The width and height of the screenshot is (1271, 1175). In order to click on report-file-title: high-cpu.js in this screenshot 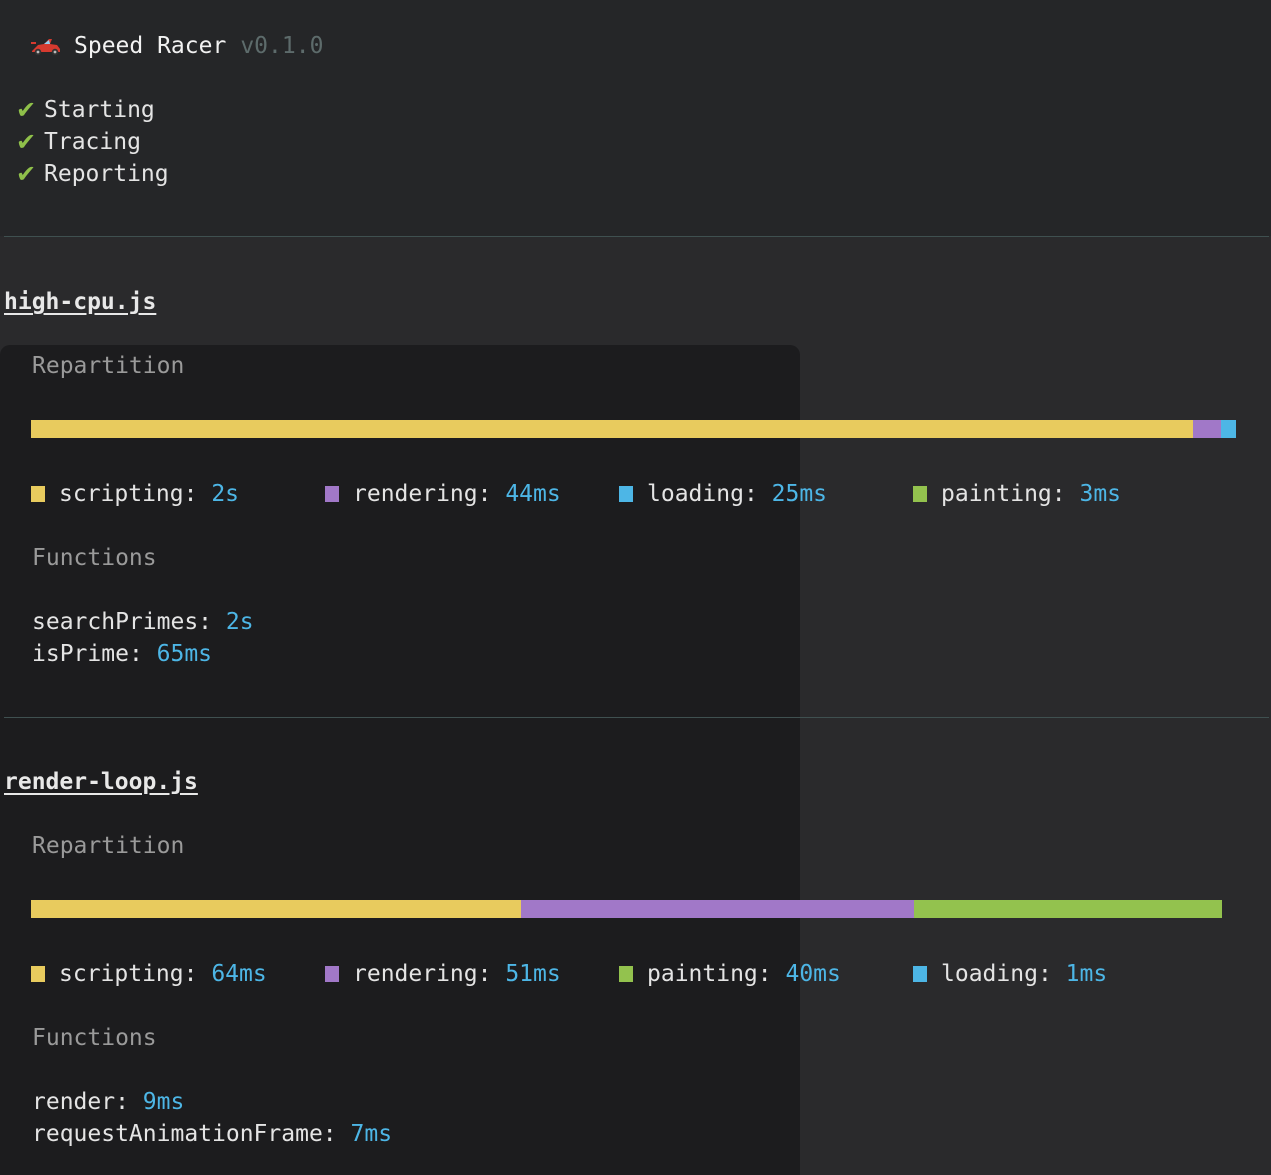, I will do `click(80, 302)`.